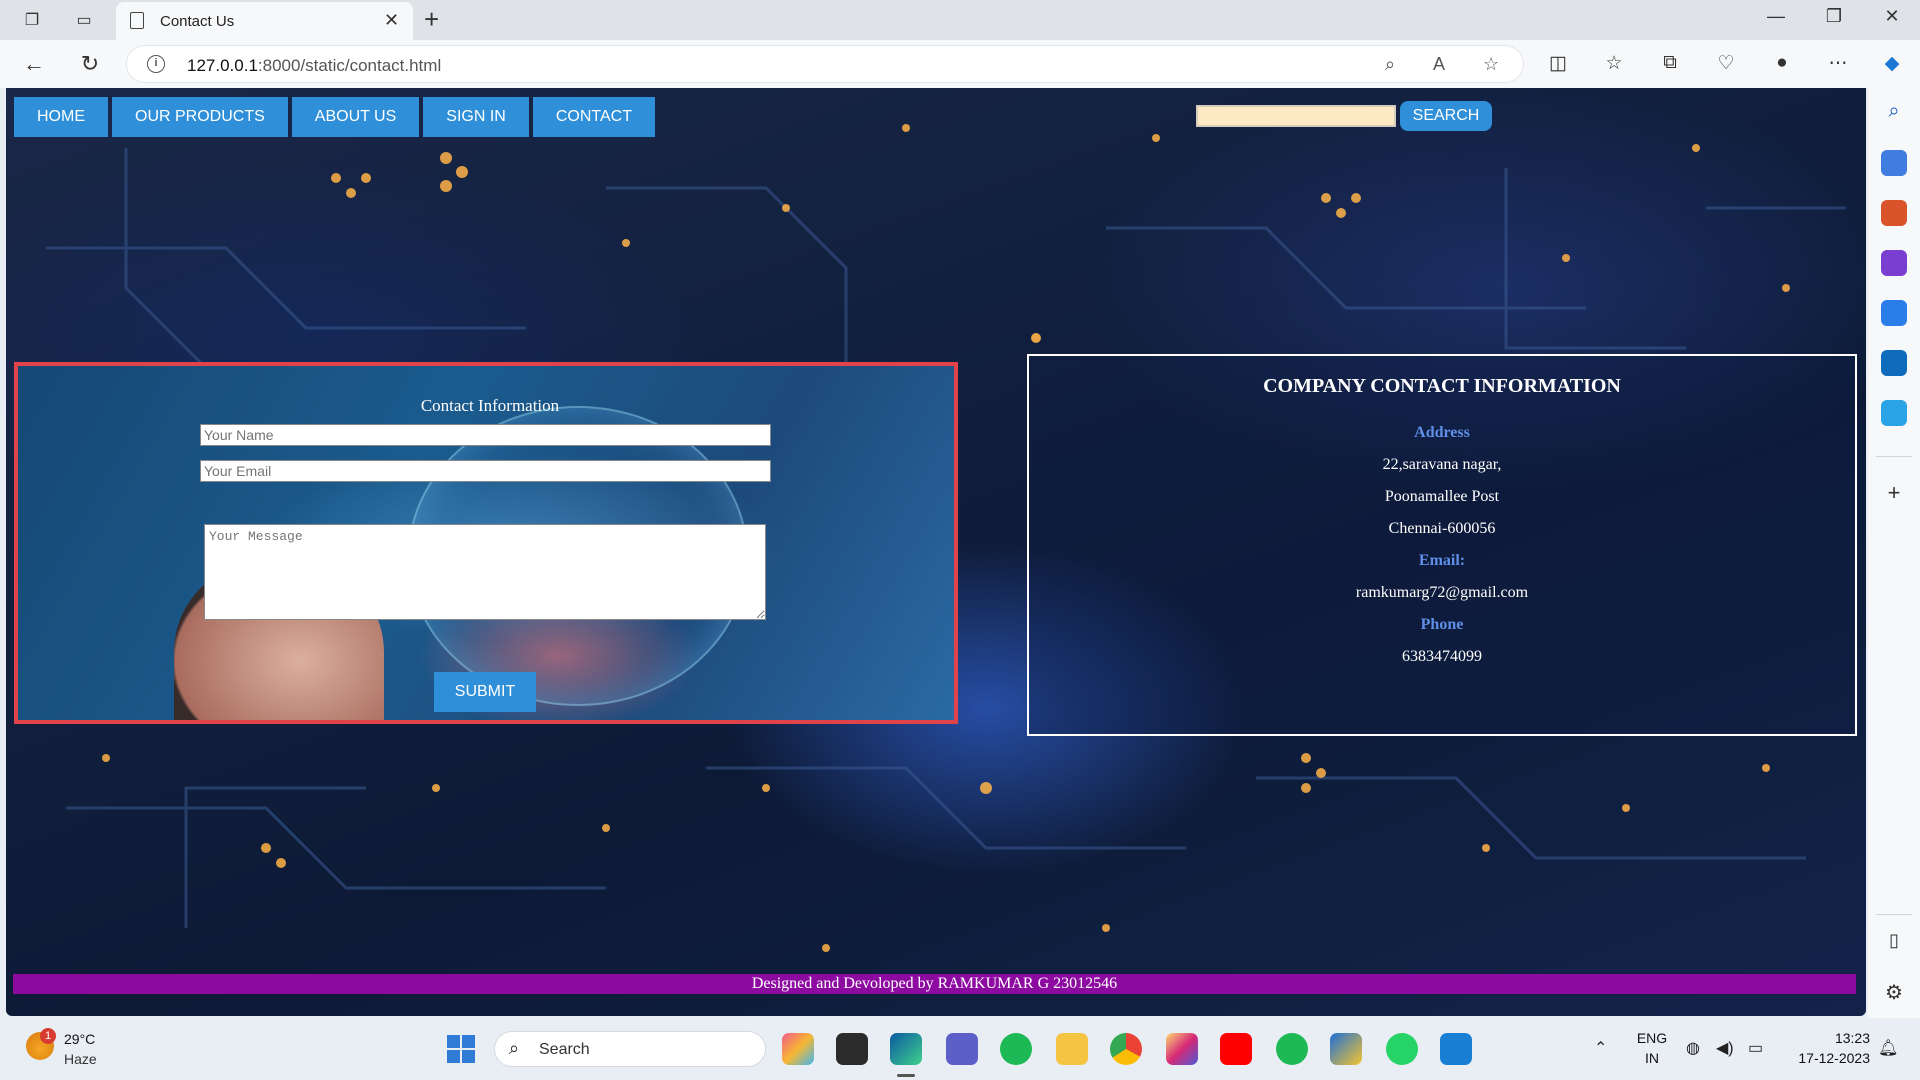 The image size is (1920, 1080). Describe the element at coordinates (1894, 943) in the screenshot. I see `hide-sidebar-icon: ▯` at that location.